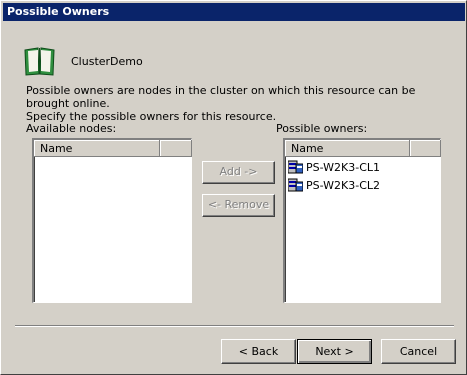 The image size is (467, 375). Describe the element at coordinates (71, 128) in the screenshot. I see `available-nodes-label: Available nodes:` at that location.